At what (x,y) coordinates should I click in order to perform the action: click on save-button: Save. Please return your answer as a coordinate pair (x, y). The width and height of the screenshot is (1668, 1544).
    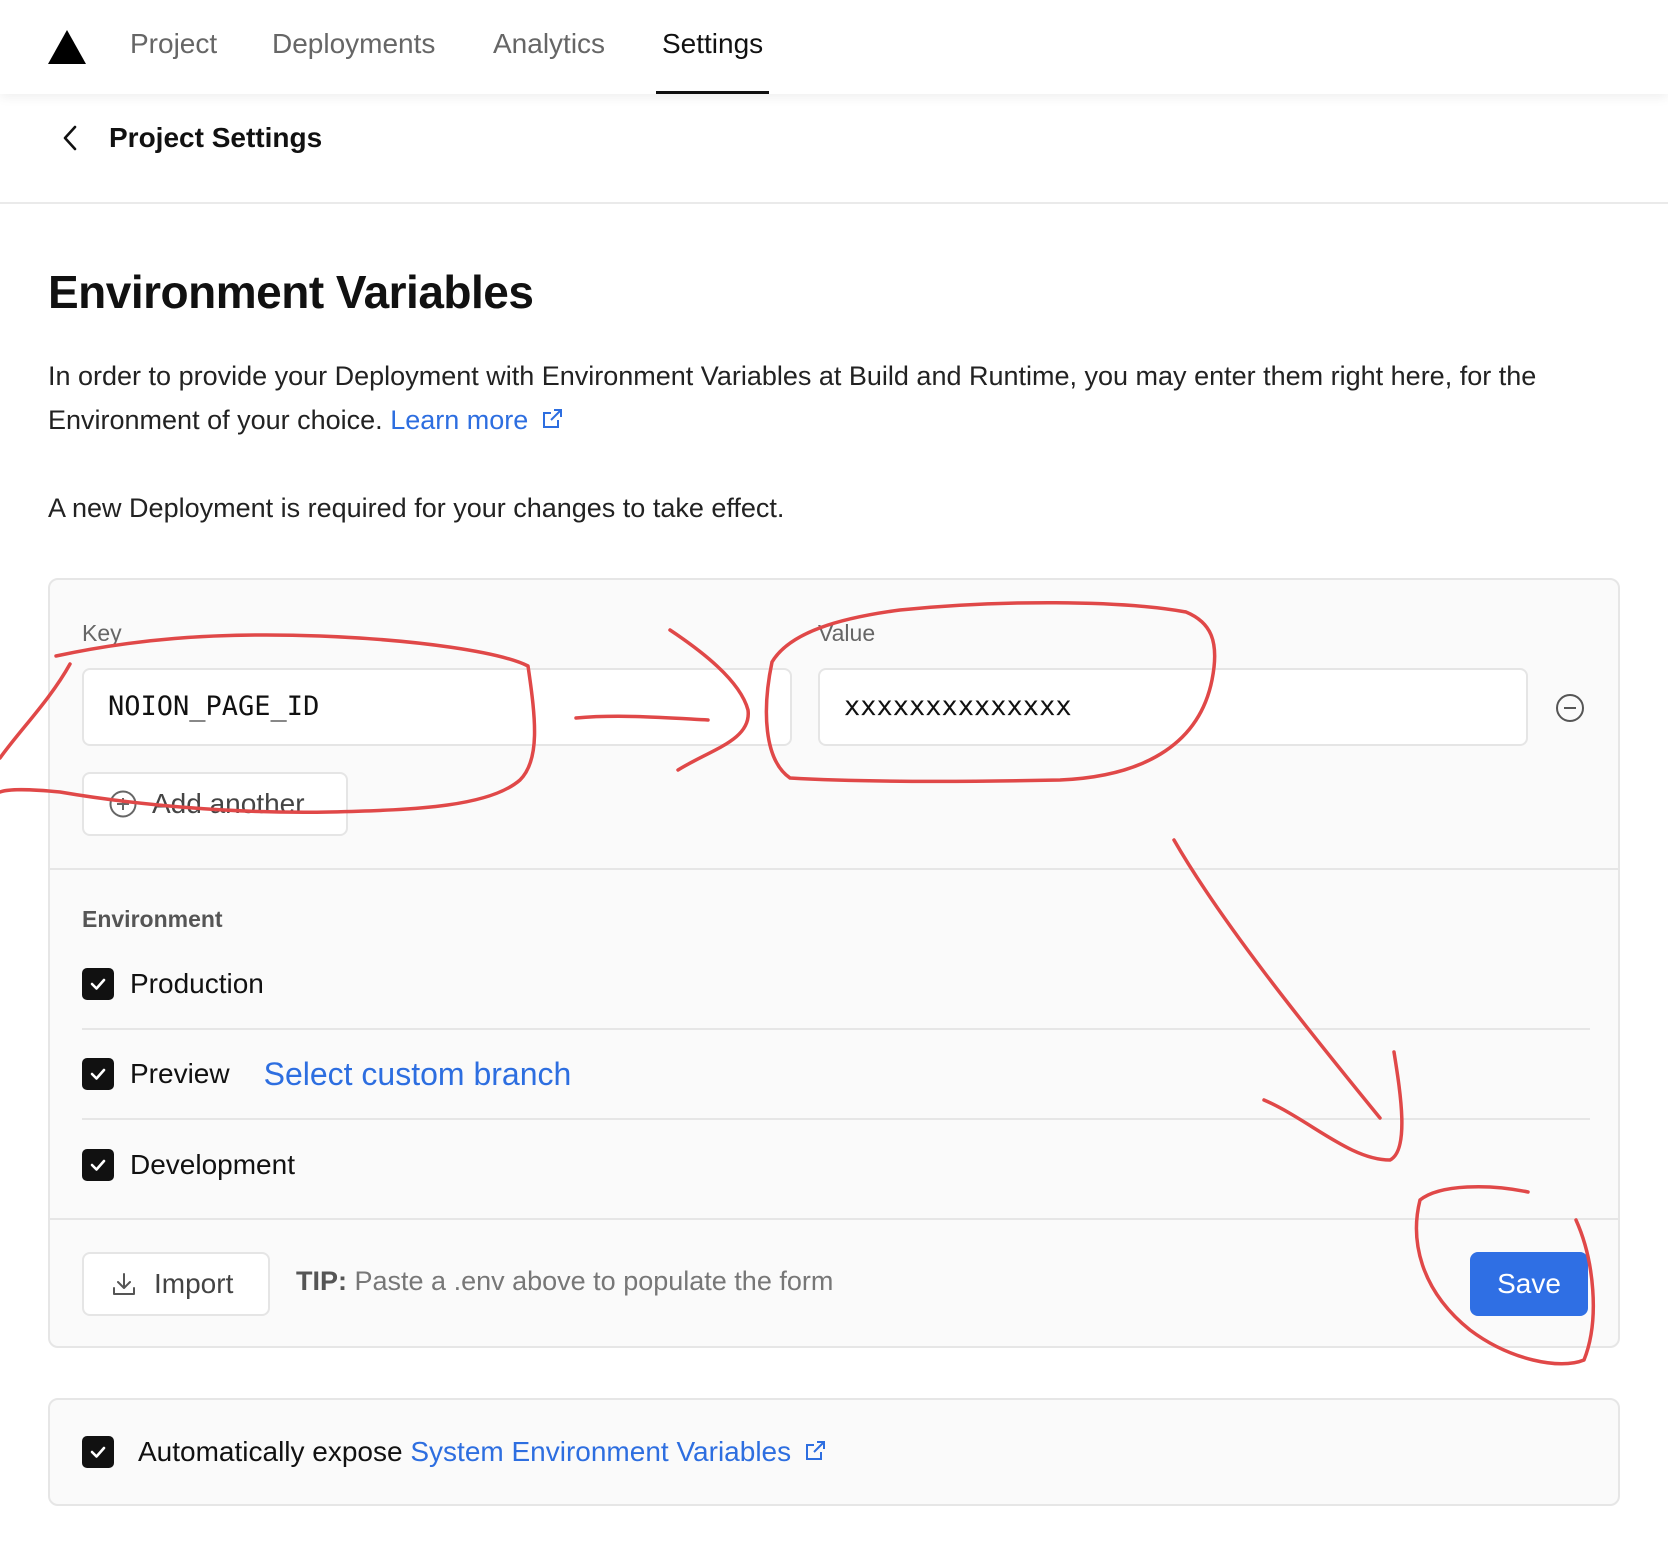
    Looking at the image, I should click on (1529, 1284).